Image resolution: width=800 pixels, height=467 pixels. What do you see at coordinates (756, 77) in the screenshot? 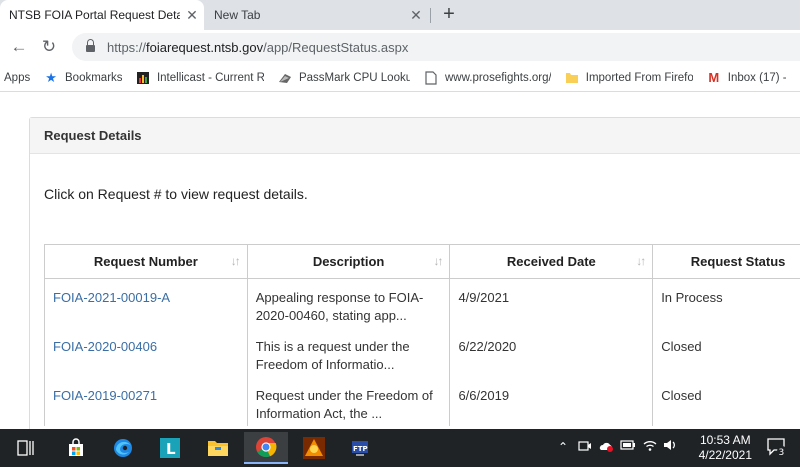
I see `bookmark-label: Inbox (17) -` at bounding box center [756, 77].